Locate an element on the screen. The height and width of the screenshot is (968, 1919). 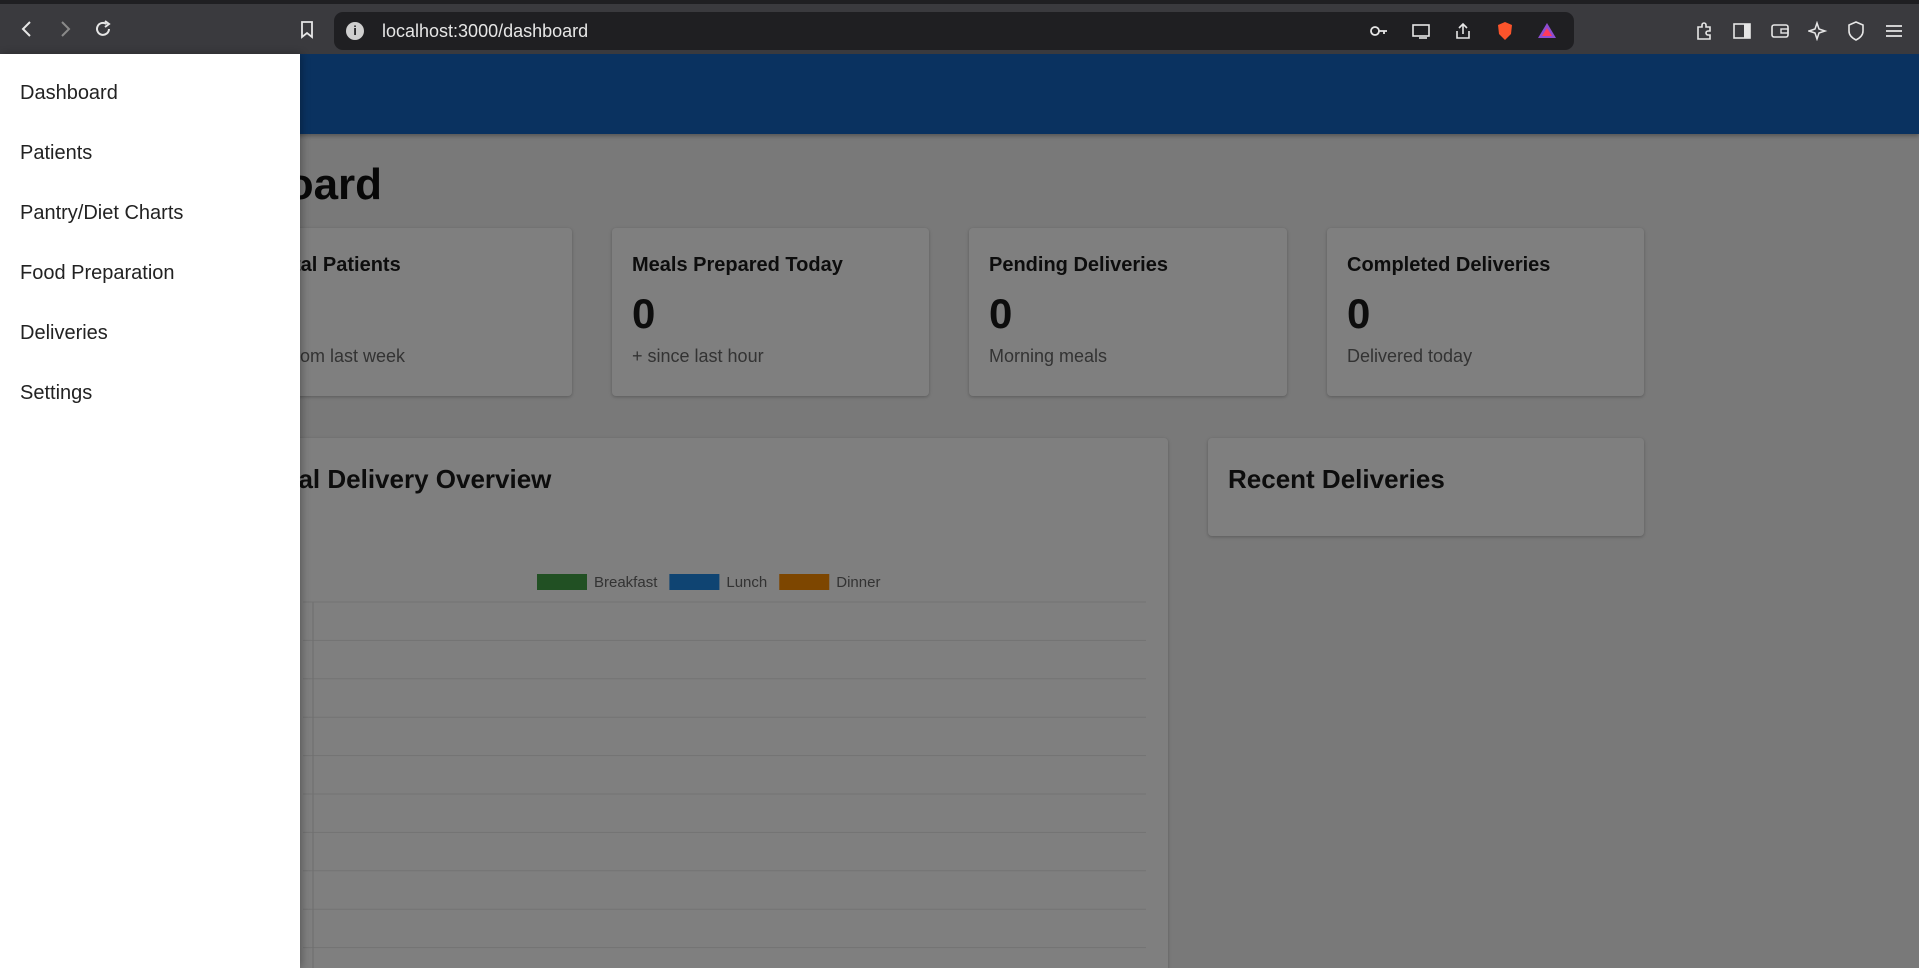
bookmark-icon is located at coordinates (307, 29).